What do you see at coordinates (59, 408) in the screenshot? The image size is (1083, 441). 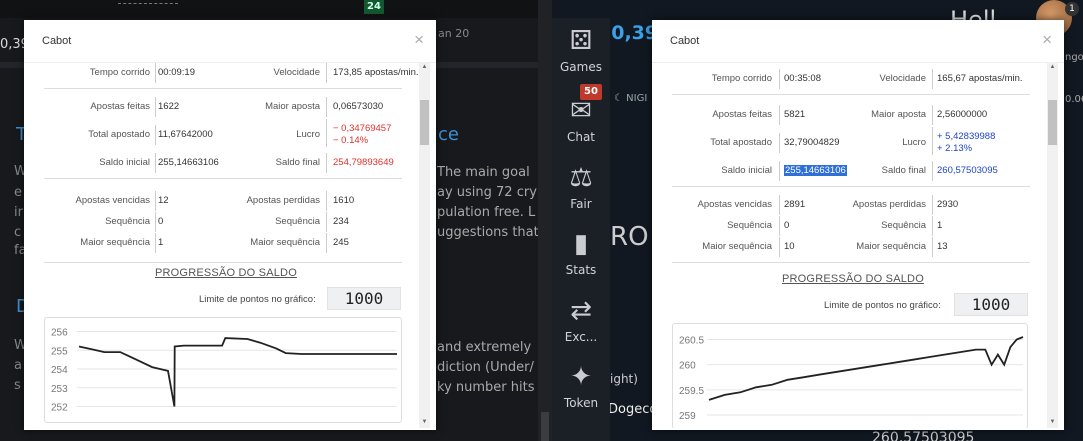 I see `y-tick-label: 252` at bounding box center [59, 408].